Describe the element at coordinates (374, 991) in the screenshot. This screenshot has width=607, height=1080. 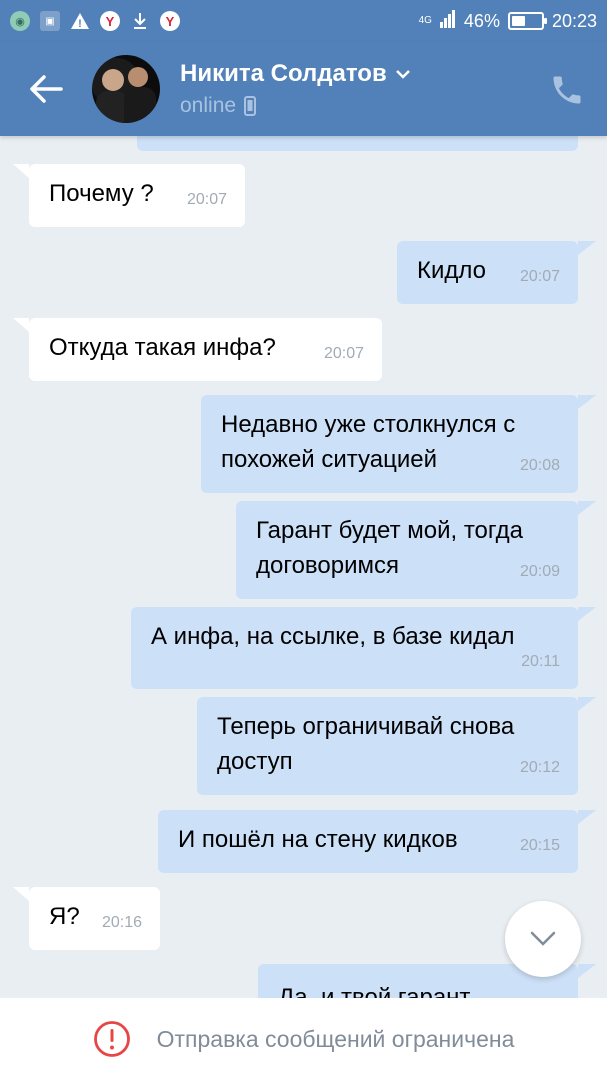
I see `message-text: Да, и твой гарант` at that location.